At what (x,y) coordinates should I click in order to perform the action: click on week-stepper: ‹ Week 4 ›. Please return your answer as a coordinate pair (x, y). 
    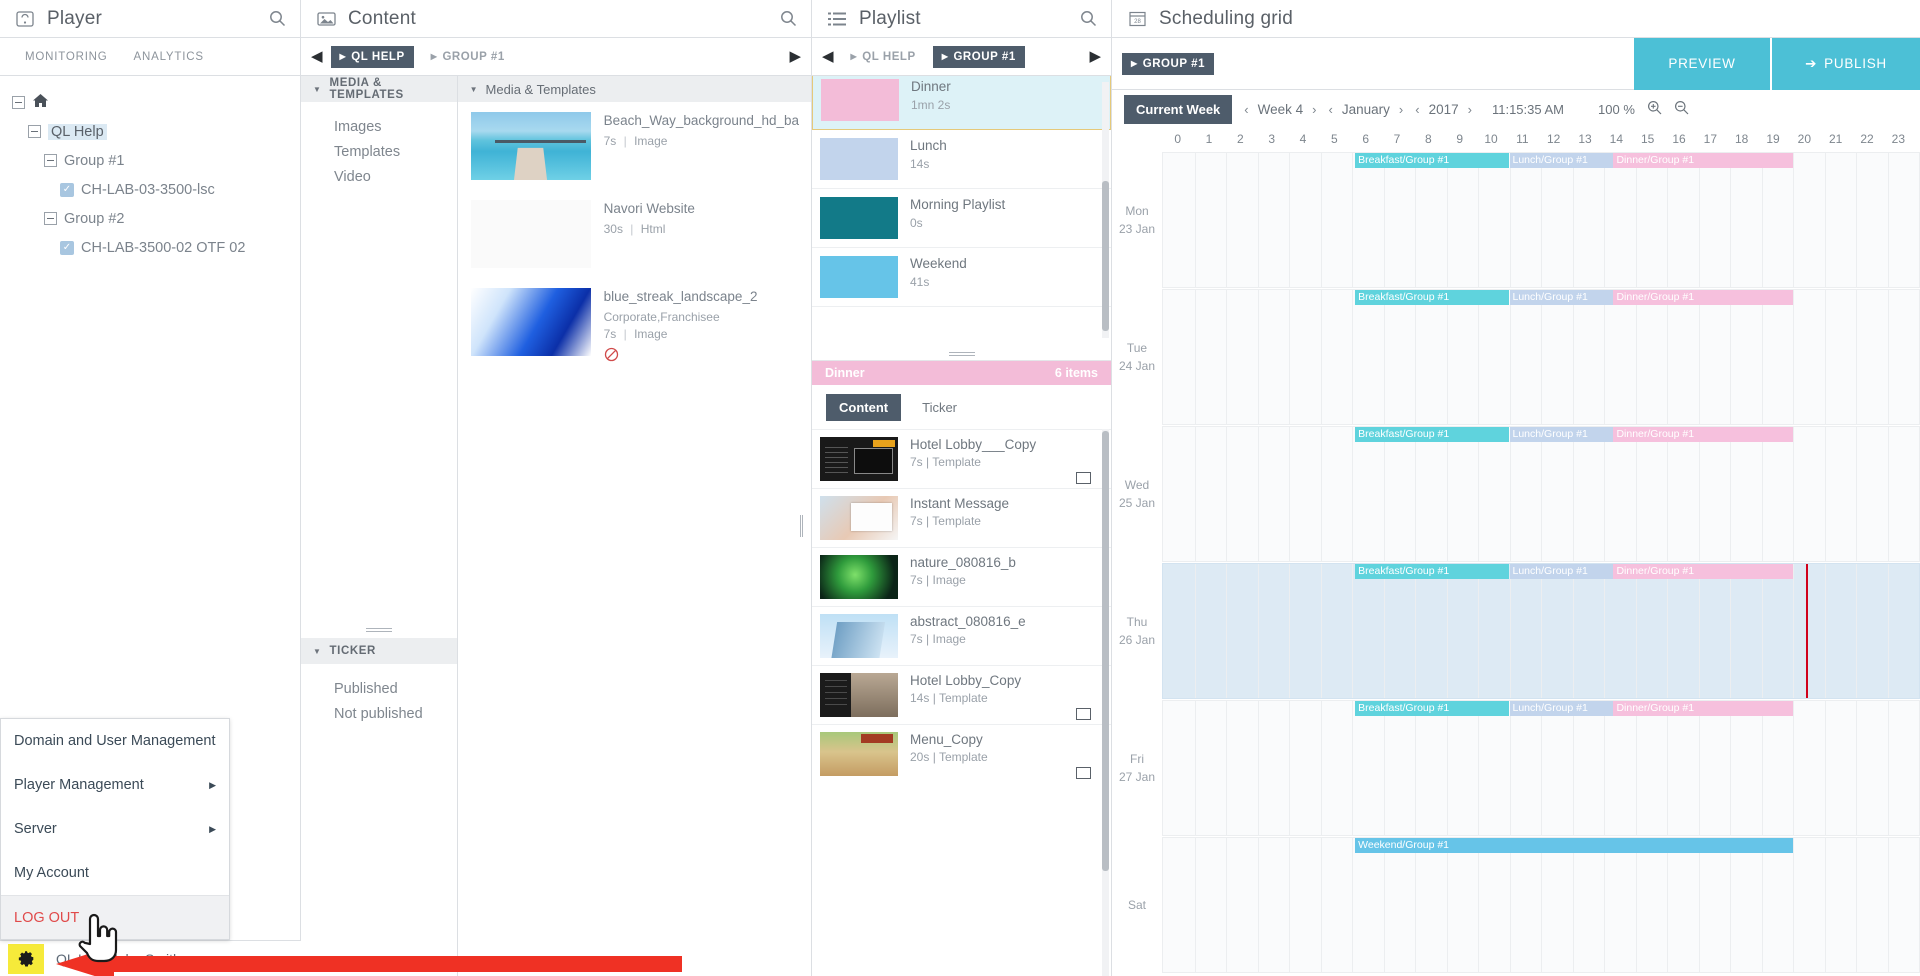
    Looking at the image, I should click on (1280, 109).